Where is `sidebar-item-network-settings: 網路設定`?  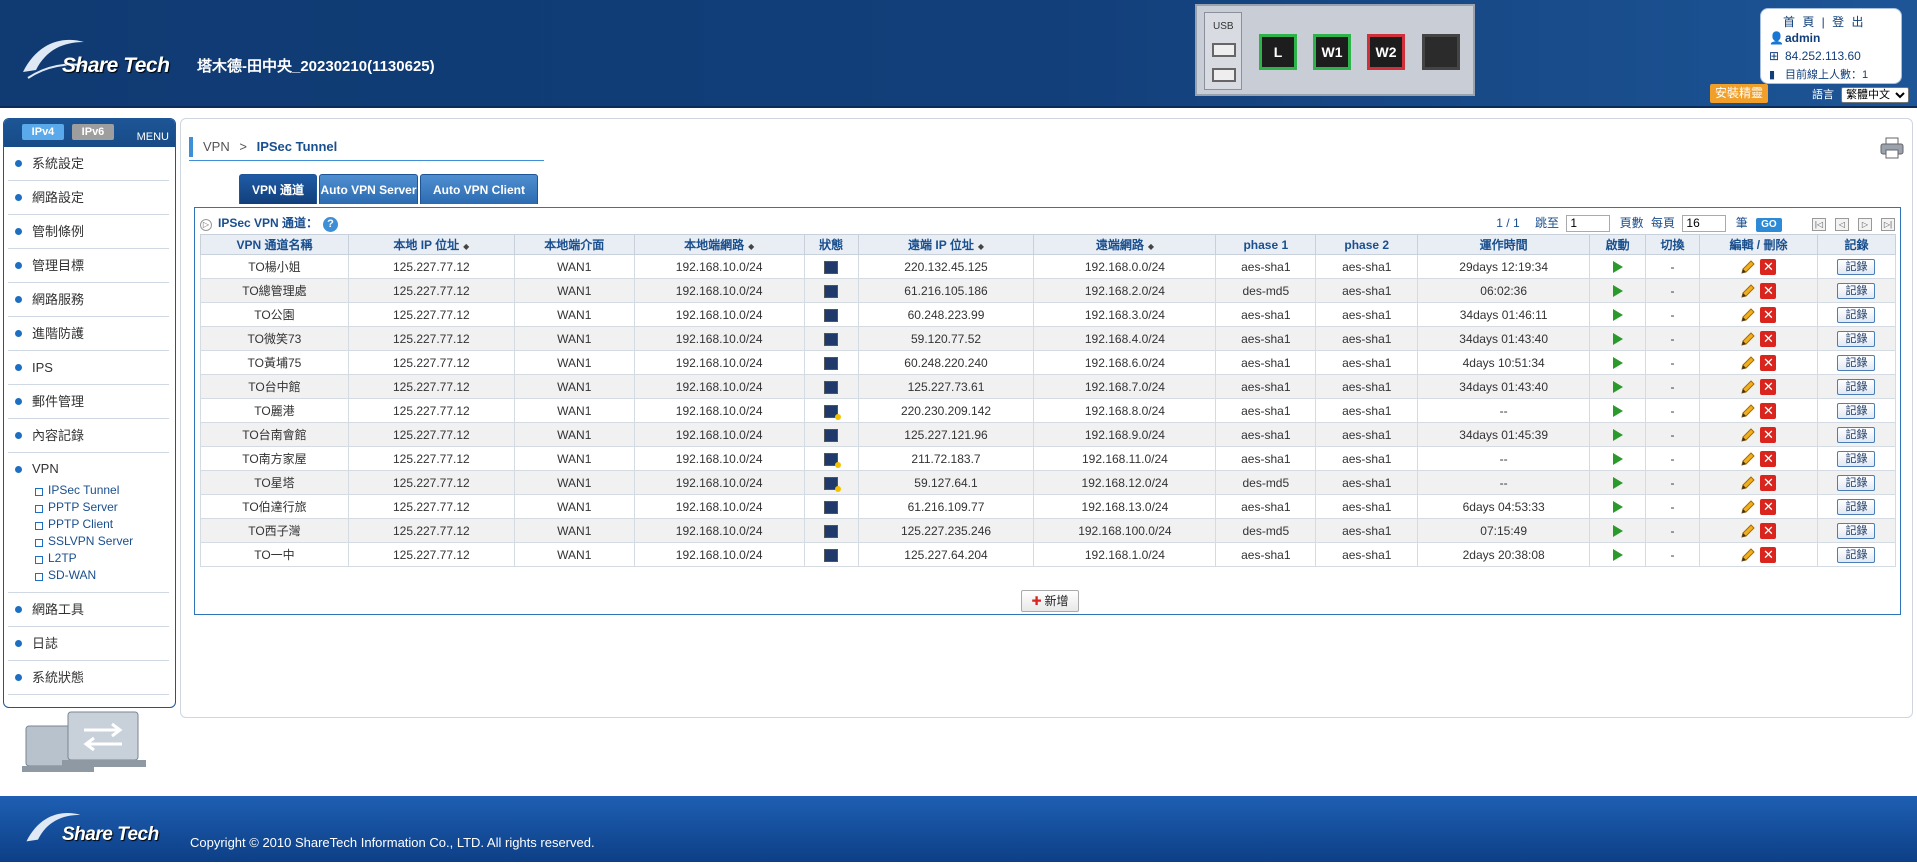
sidebar-item-network-settings: 網路設定 is located at coordinates (88, 198).